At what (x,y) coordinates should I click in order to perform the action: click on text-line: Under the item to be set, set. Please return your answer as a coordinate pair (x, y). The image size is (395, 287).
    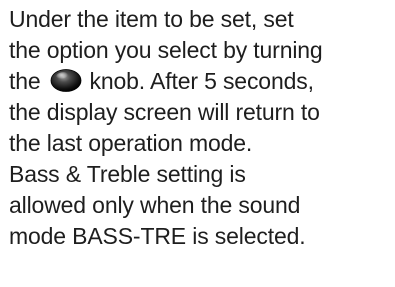
    Looking at the image, I should click on (151, 19).